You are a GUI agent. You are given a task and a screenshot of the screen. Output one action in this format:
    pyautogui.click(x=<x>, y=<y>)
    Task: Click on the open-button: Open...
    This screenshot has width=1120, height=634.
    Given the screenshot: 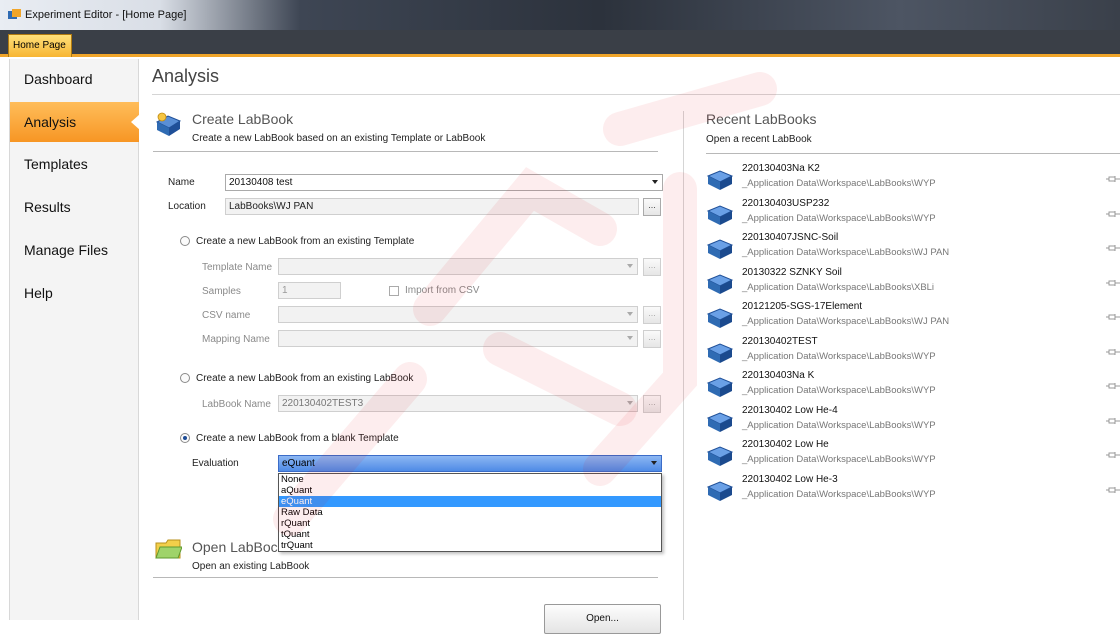 What is the action you would take?
    pyautogui.click(x=602, y=619)
    